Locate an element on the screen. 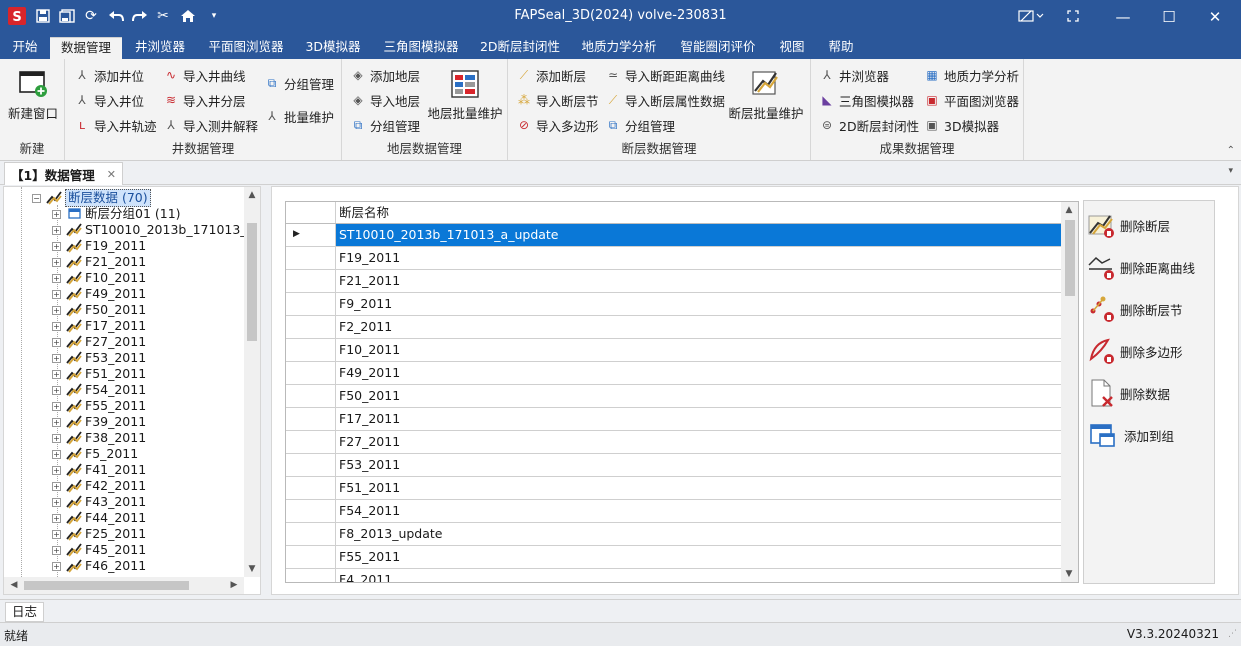 The image size is (1241, 646). fullscreen-icon is located at coordinates (1073, 16).